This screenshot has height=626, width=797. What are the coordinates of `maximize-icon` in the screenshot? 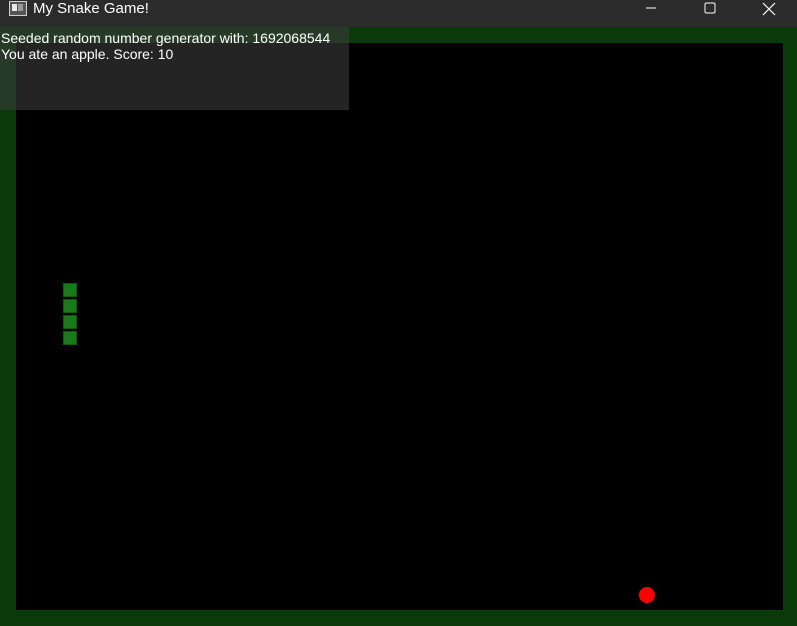 It's located at (710, 8).